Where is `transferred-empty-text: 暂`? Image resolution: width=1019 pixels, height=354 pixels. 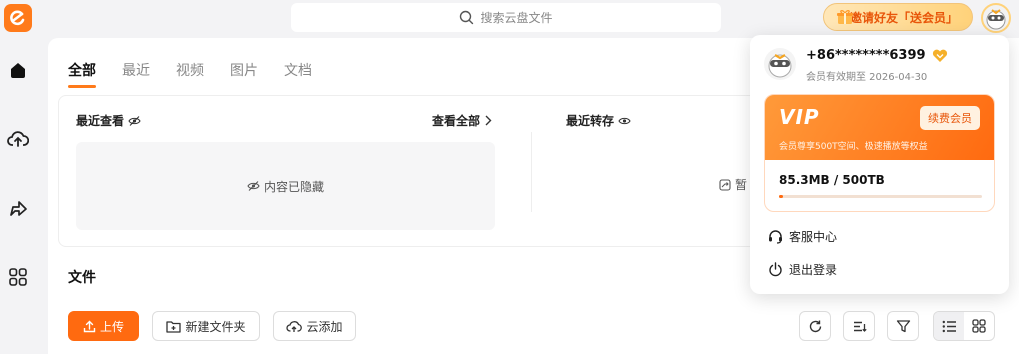 transferred-empty-text: 暂 is located at coordinates (741, 185).